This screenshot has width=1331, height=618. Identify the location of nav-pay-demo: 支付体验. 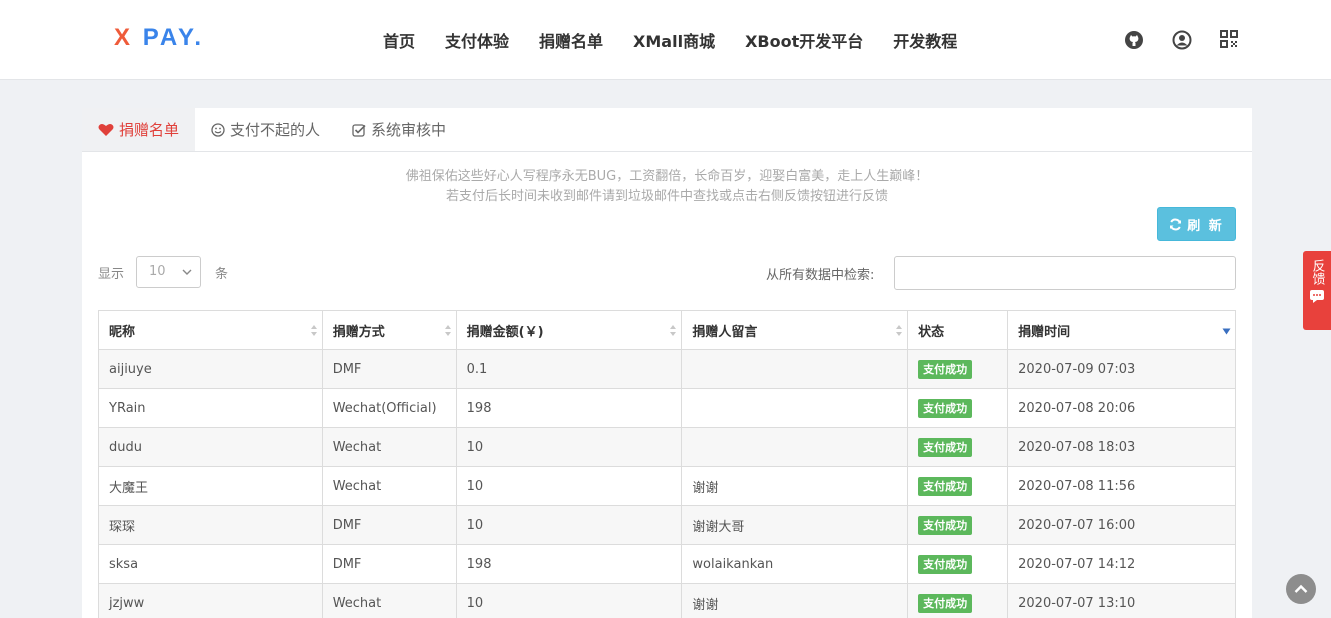
(477, 40).